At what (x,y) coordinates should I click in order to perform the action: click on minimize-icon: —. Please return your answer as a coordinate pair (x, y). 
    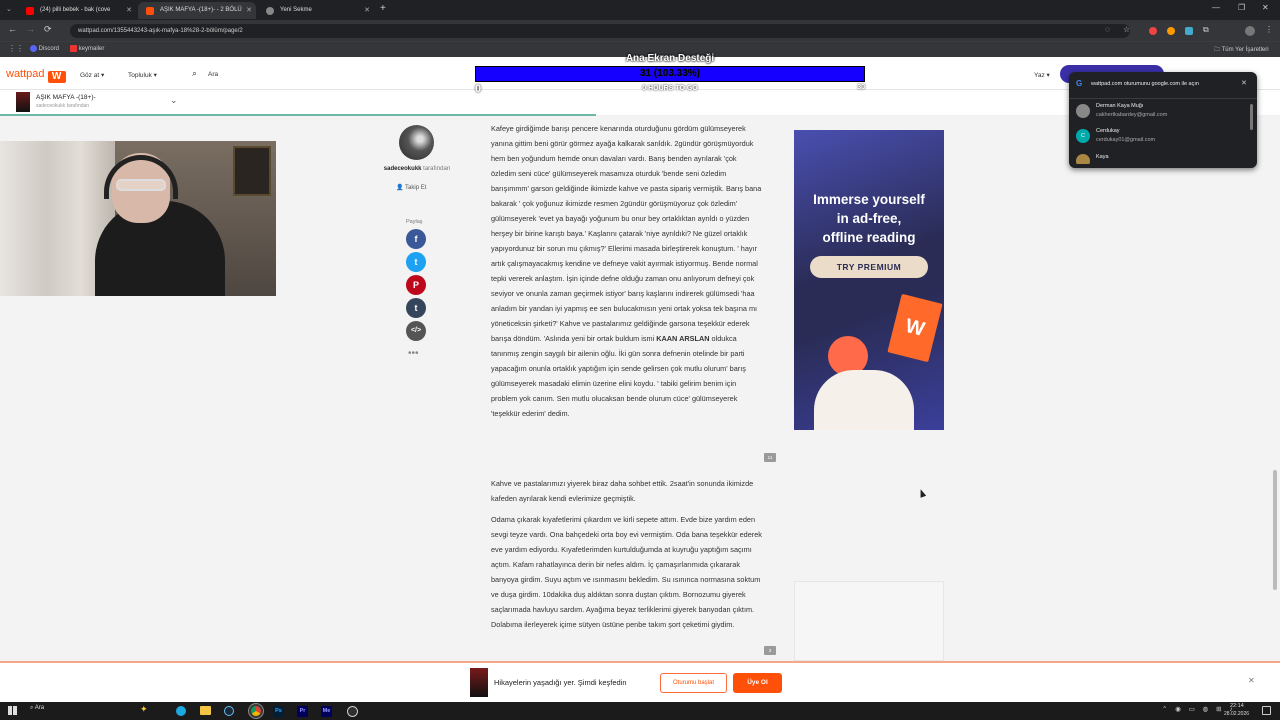
    Looking at the image, I should click on (1216, 7).